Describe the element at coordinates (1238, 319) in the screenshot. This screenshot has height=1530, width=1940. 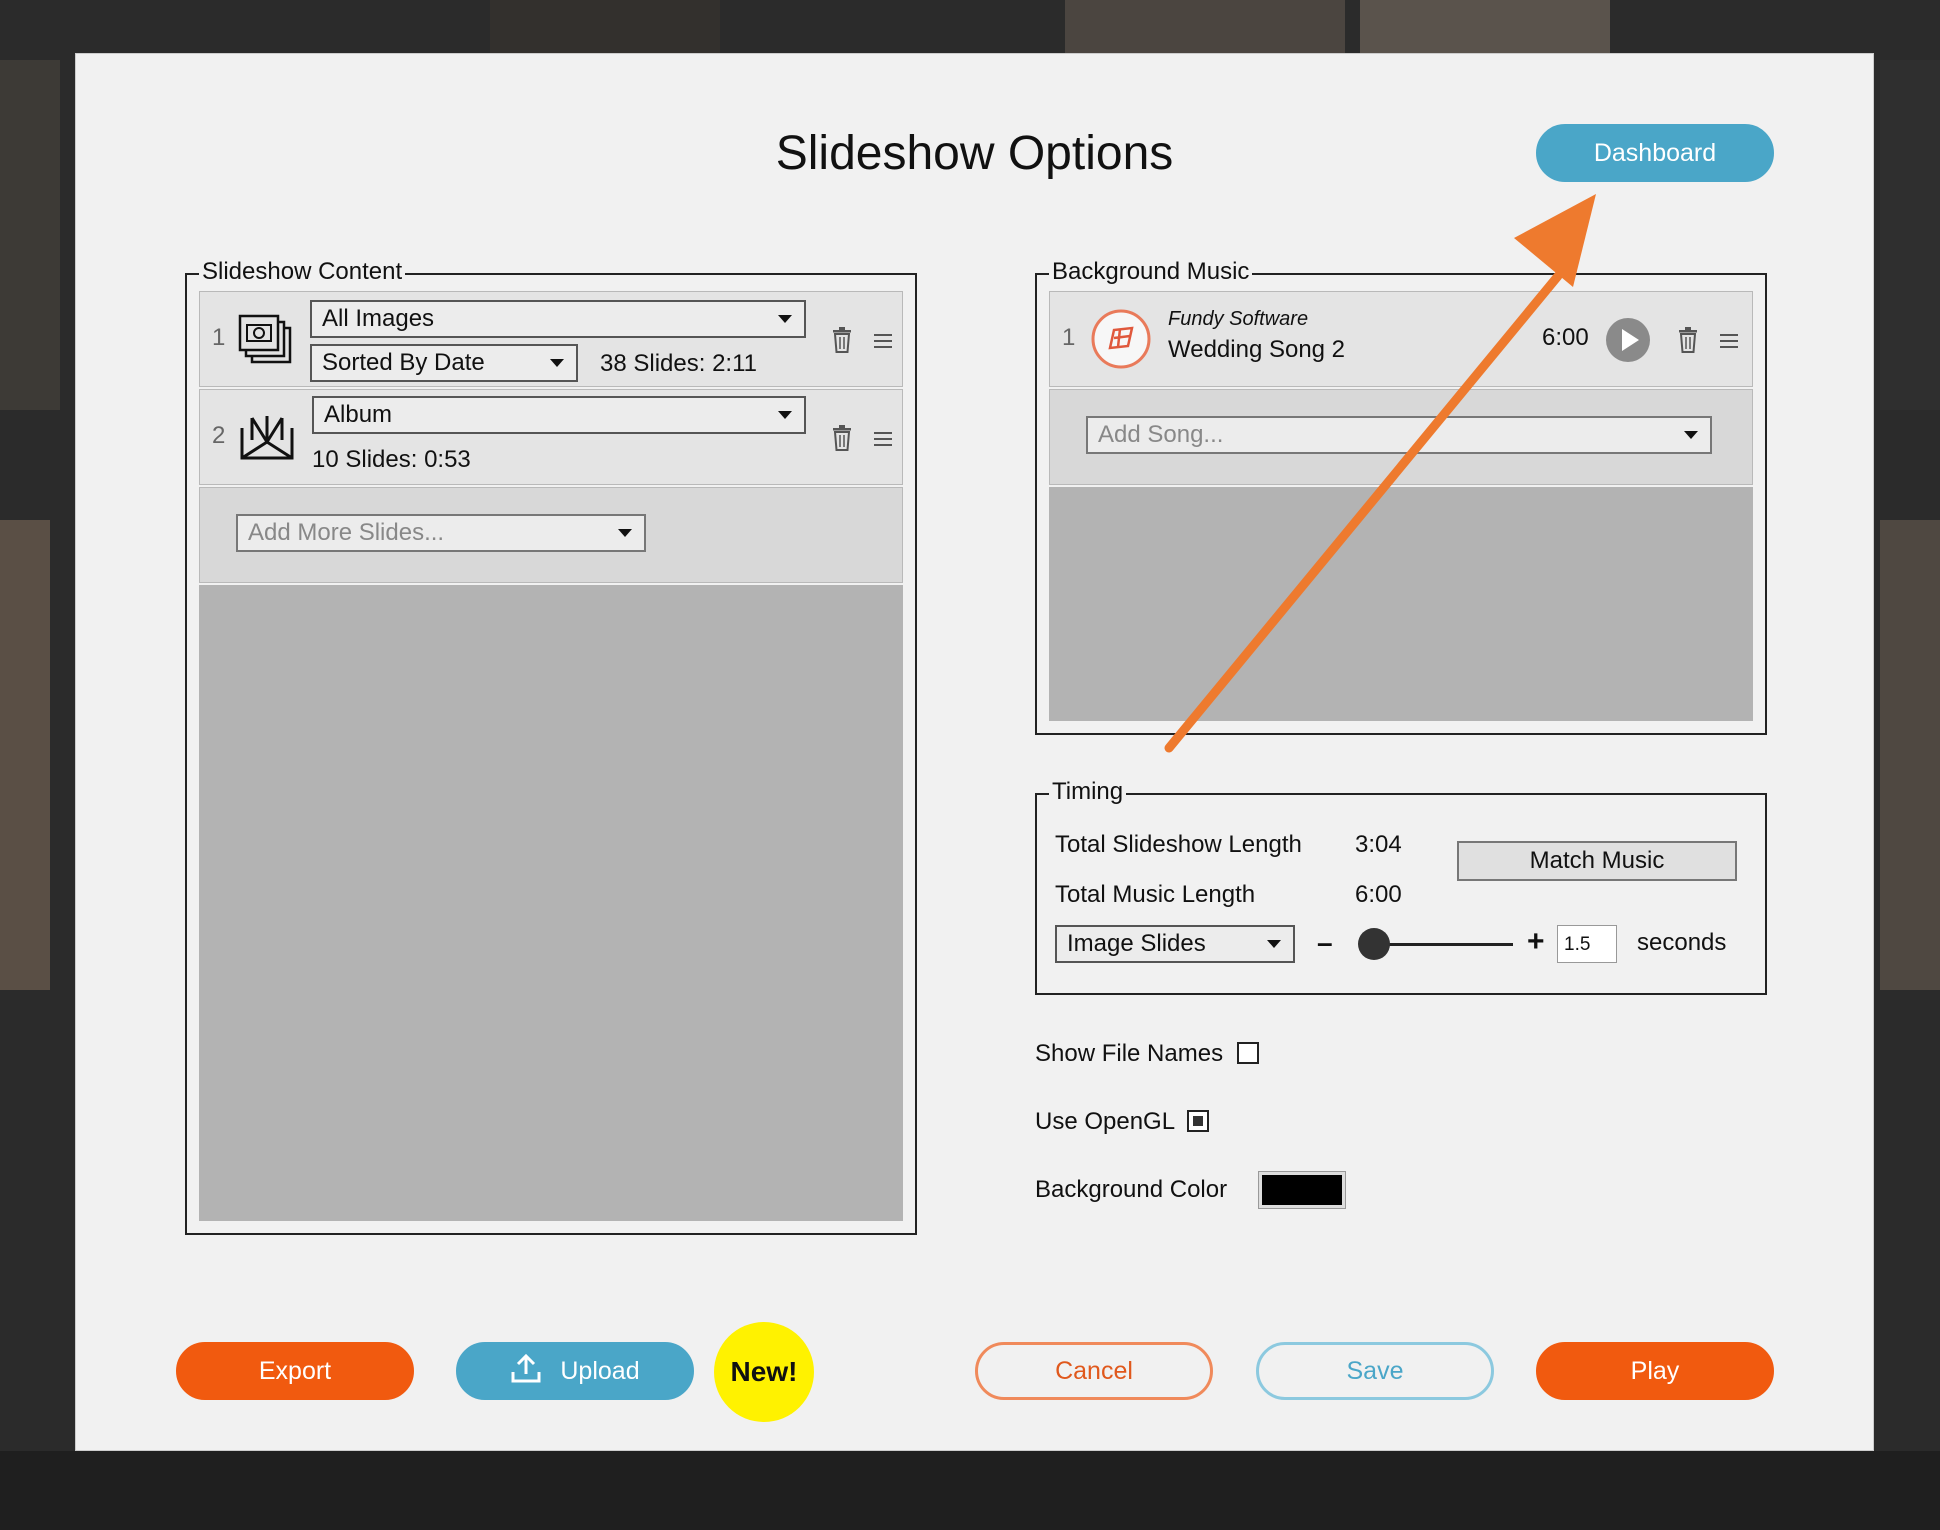
I see `song-artist: Fundy Software` at that location.